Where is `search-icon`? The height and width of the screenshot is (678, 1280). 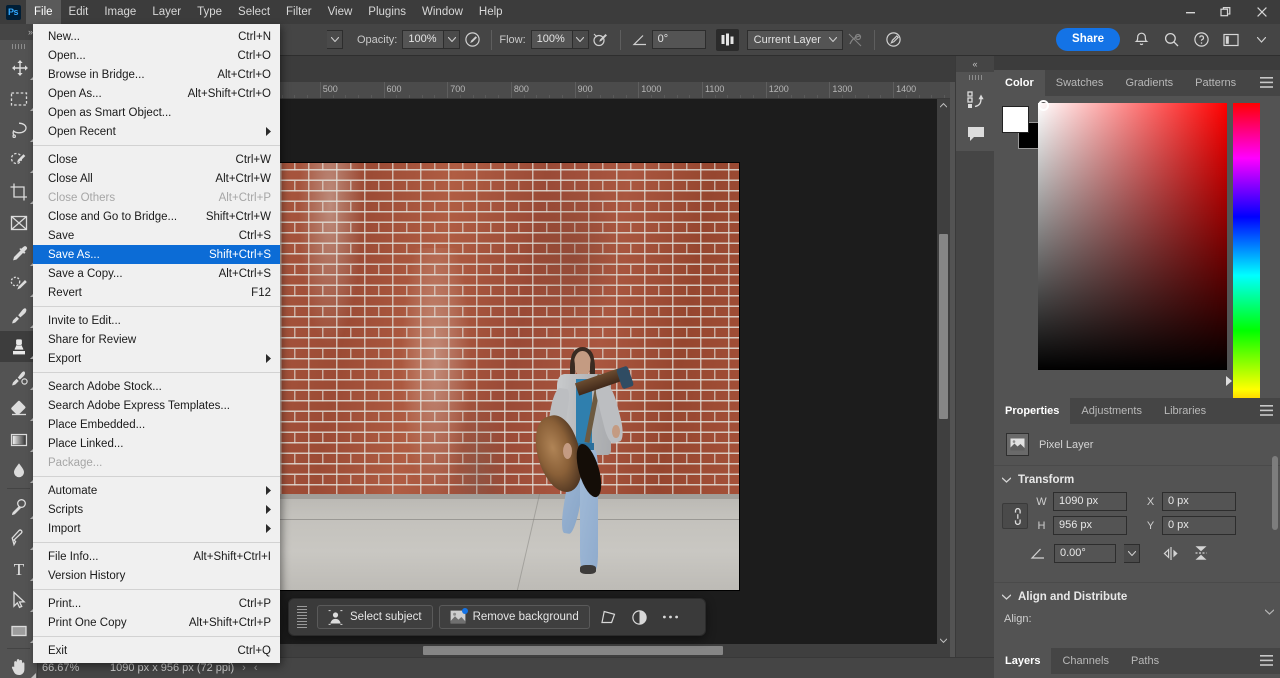 search-icon is located at coordinates (1171, 40).